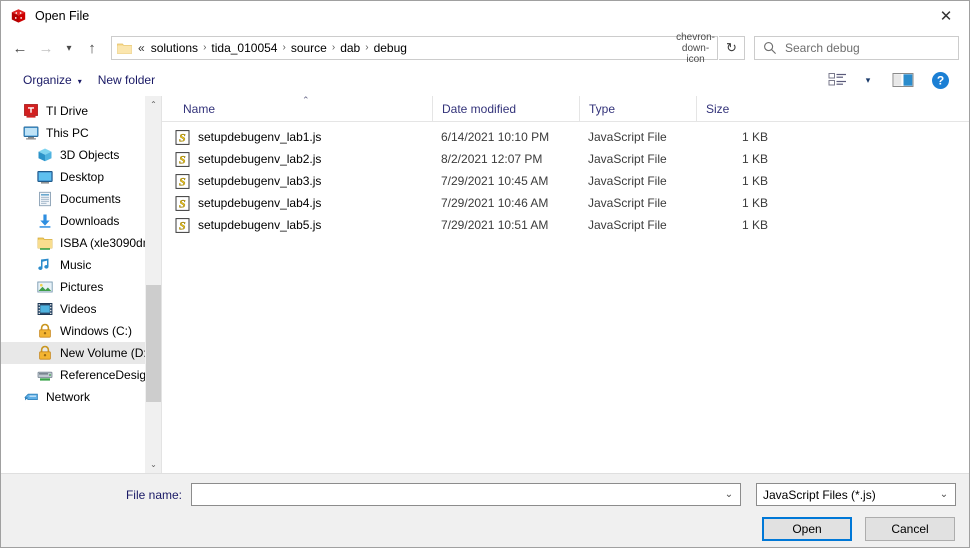 This screenshot has height=548, width=970. Describe the element at coordinates (67, 111) in the screenshot. I see `sidebar-item-label: TI Drive` at that location.